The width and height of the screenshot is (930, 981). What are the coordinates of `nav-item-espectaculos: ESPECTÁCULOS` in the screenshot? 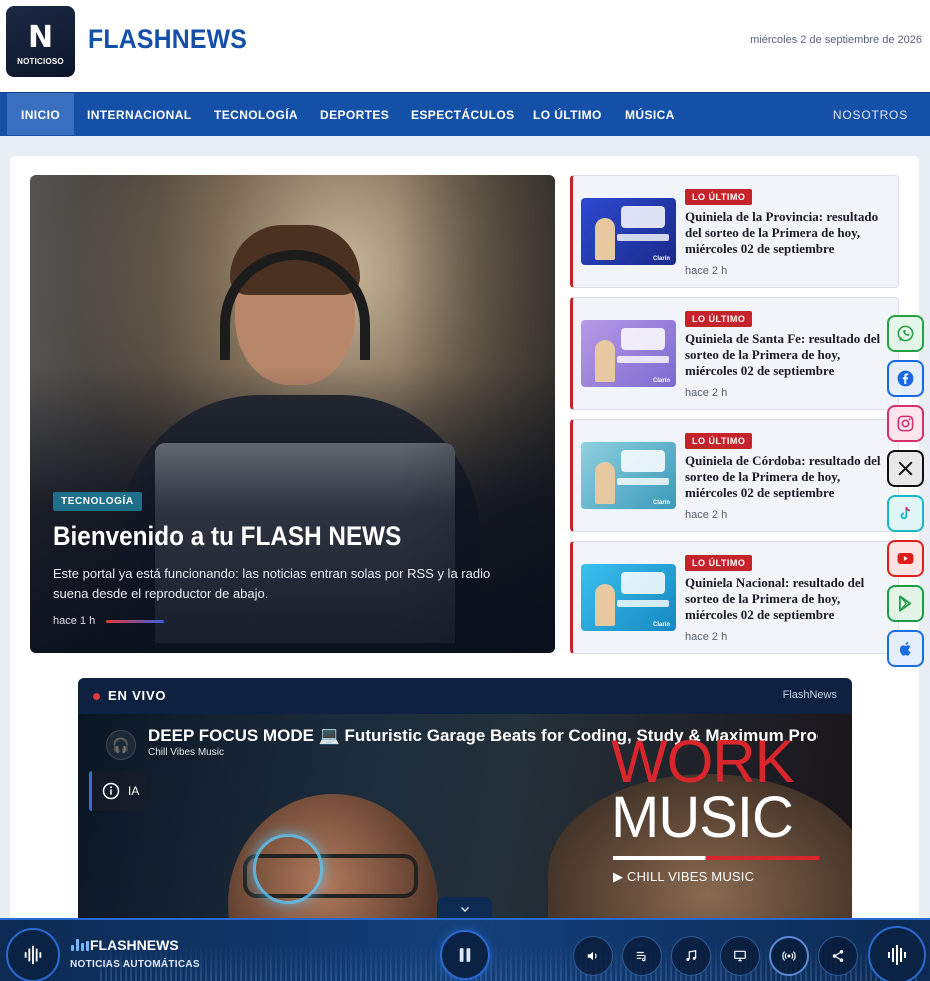 It's located at (462, 114).